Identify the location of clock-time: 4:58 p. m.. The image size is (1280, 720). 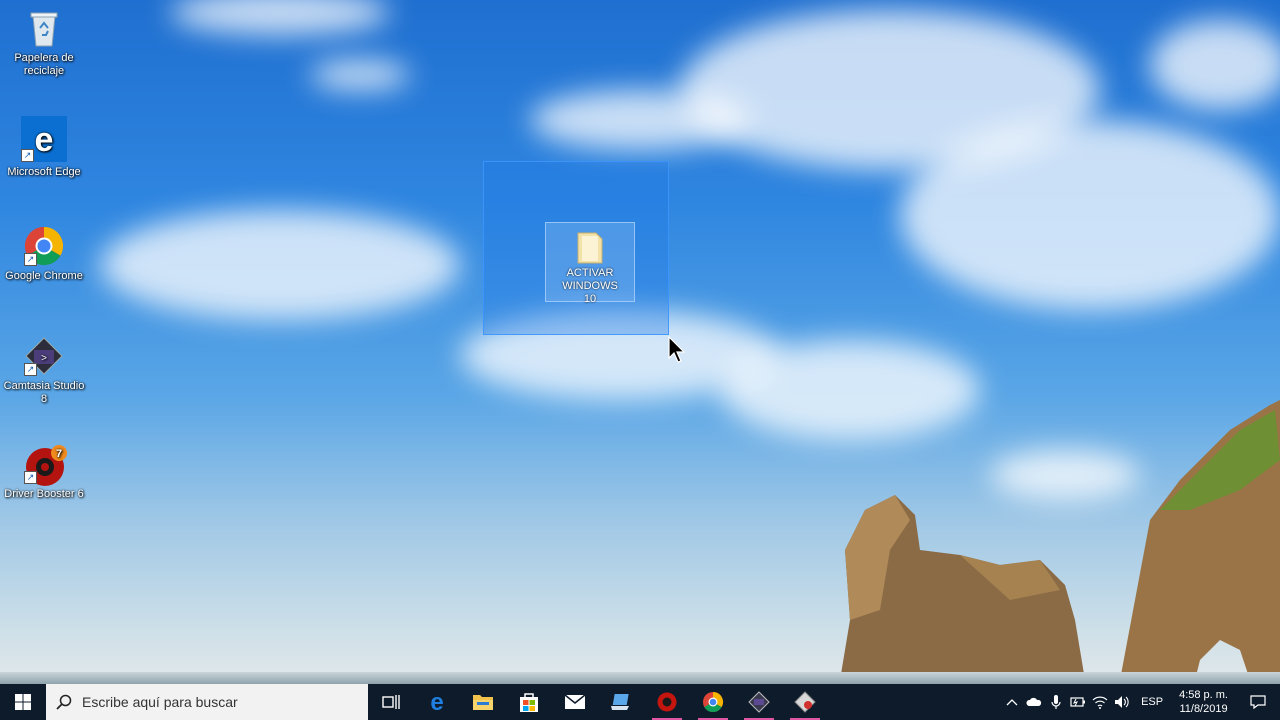
(1203, 695).